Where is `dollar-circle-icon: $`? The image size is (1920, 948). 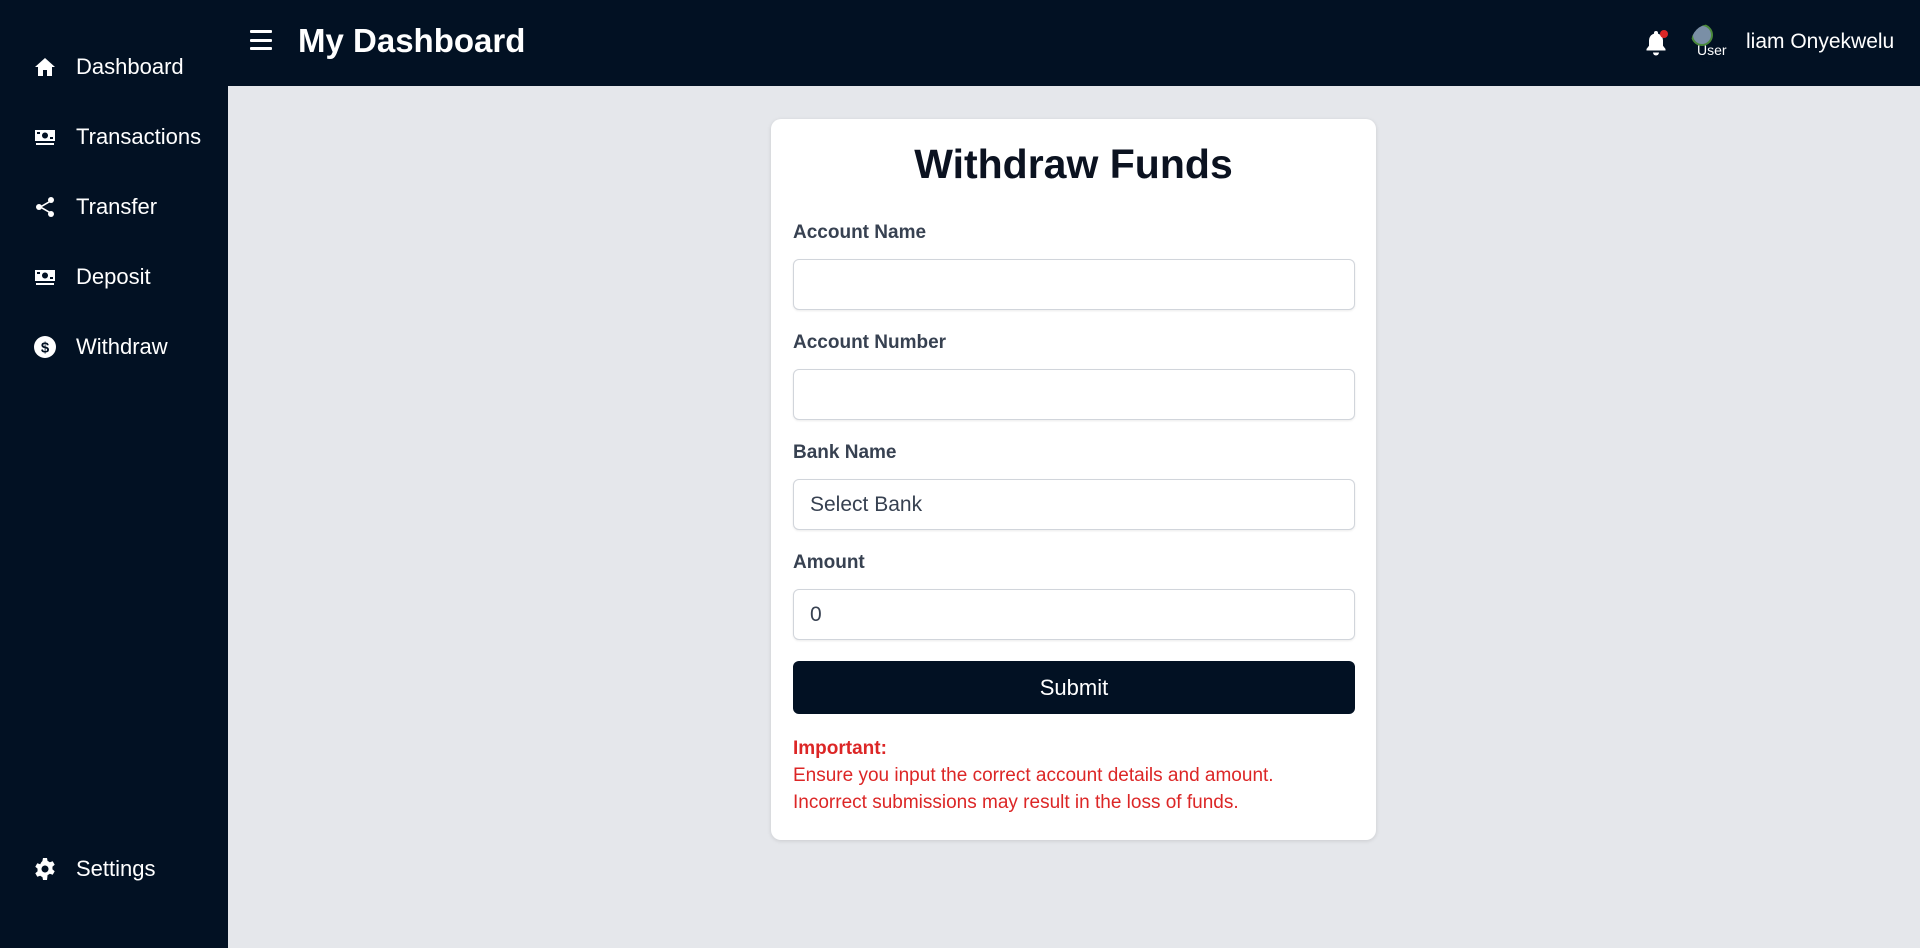
dollar-circle-icon: $ is located at coordinates (45, 347).